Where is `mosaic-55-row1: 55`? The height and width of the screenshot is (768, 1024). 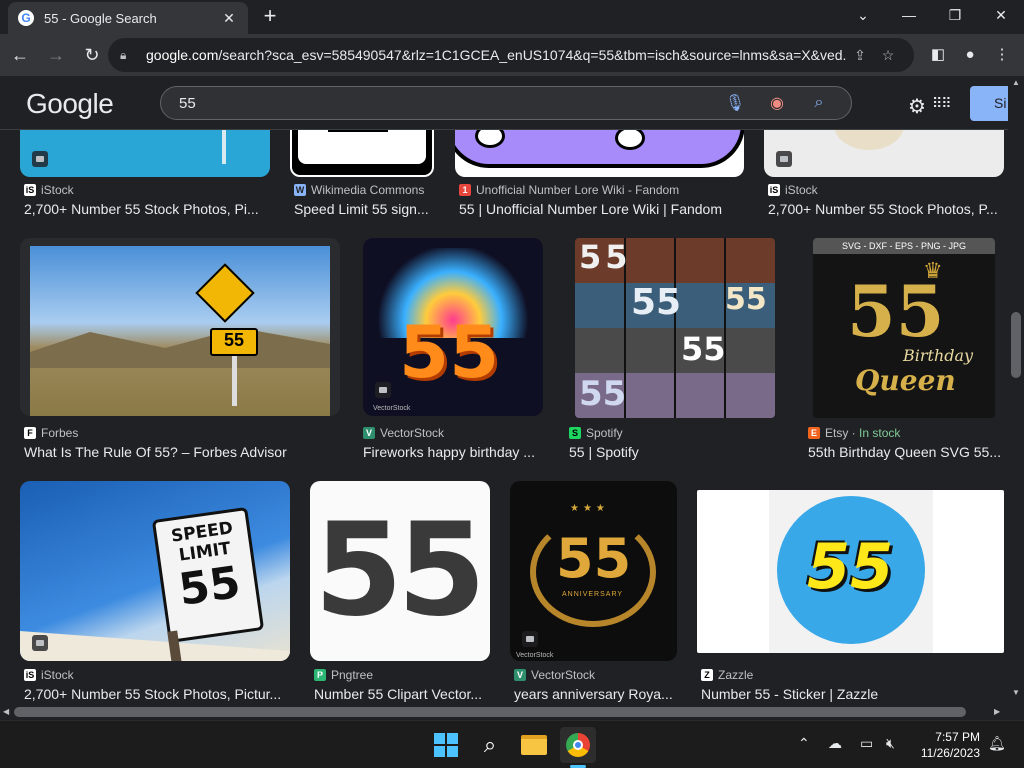 mosaic-55-row1: 55 is located at coordinates (605, 257).